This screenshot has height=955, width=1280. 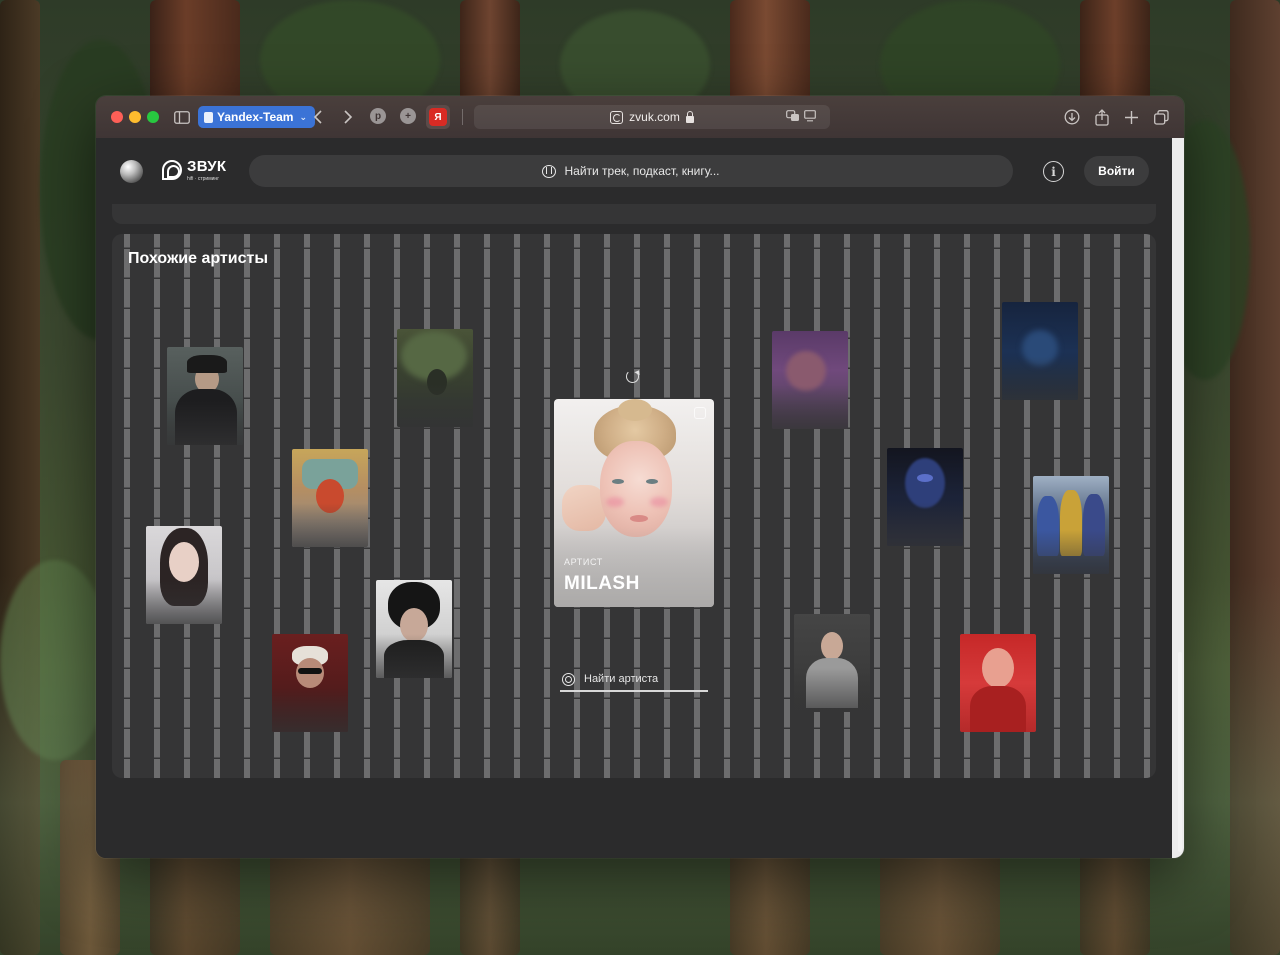 What do you see at coordinates (689, 116) in the screenshot?
I see `lock-icon` at bounding box center [689, 116].